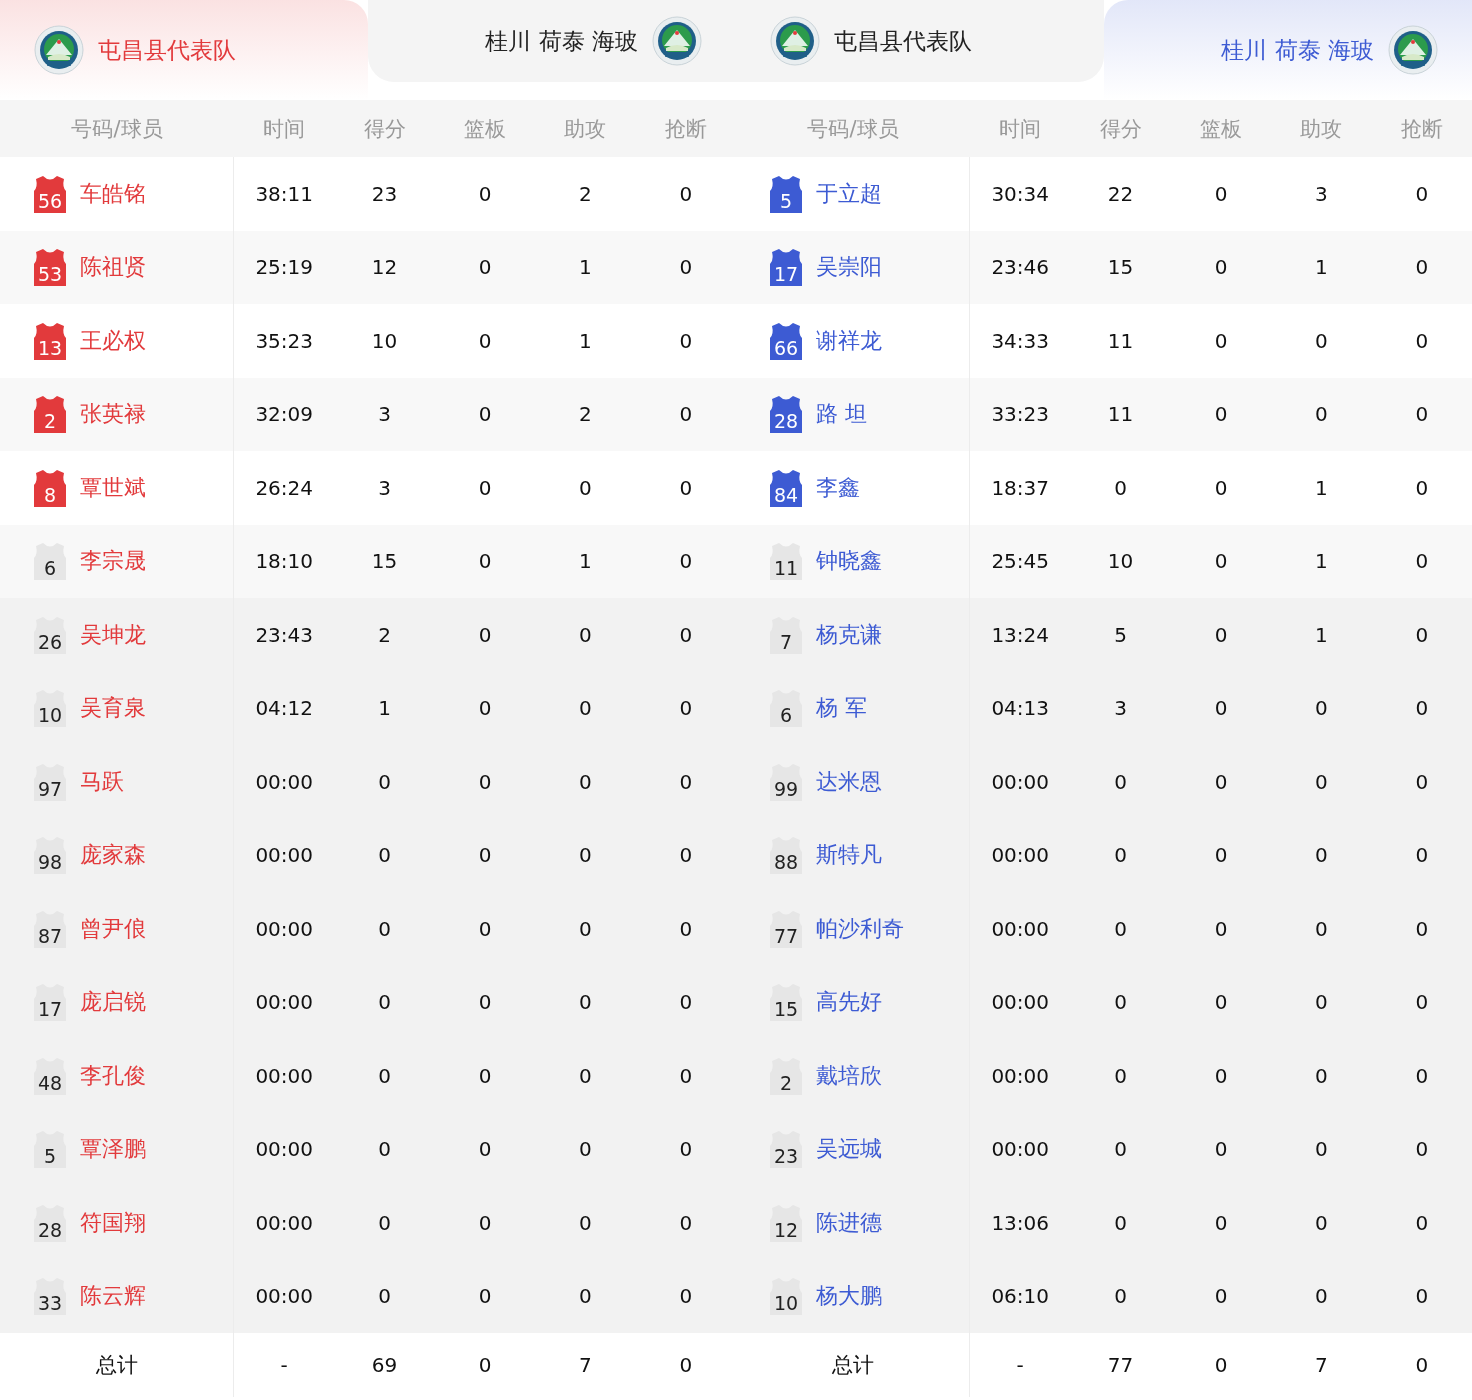 The height and width of the screenshot is (1400, 1472). What do you see at coordinates (786, 781) in the screenshot?
I see `jersey-number: 99` at bounding box center [786, 781].